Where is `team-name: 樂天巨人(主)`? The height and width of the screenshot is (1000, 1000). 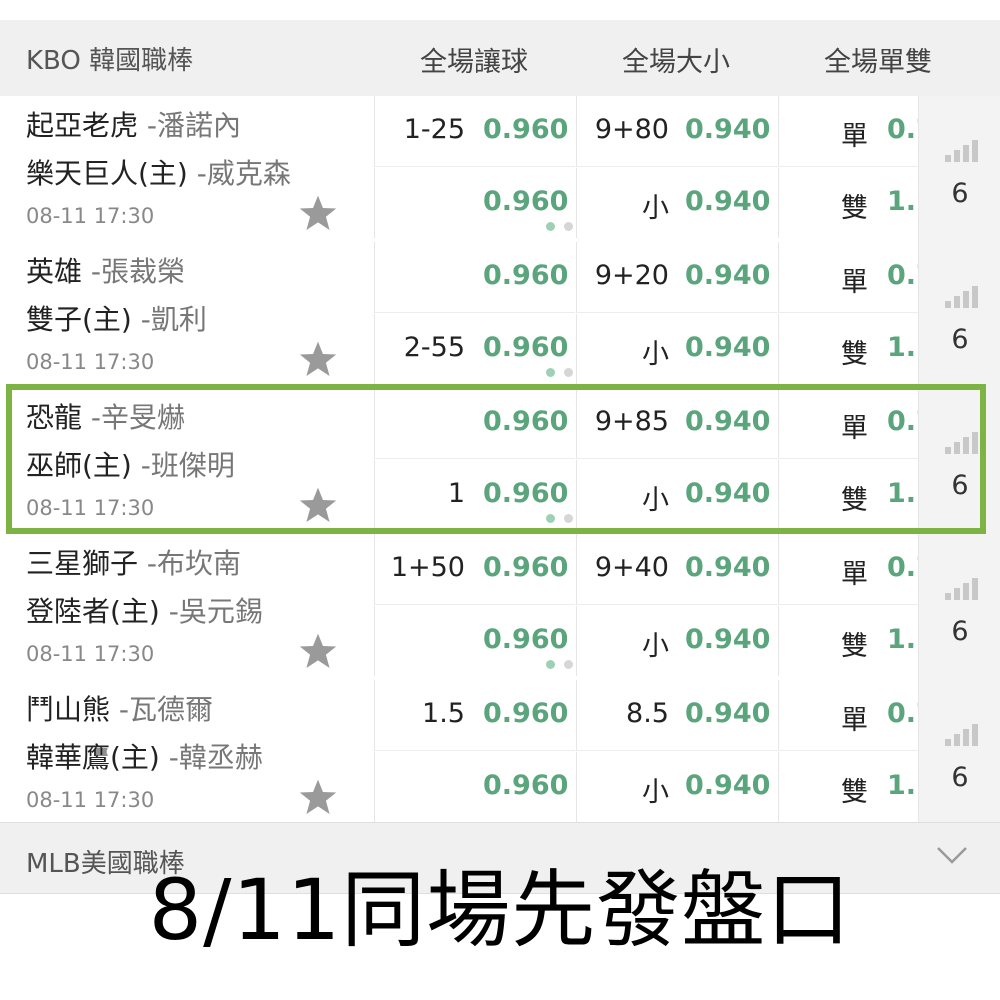 team-name: 樂天巨人(主) is located at coordinates (107, 173).